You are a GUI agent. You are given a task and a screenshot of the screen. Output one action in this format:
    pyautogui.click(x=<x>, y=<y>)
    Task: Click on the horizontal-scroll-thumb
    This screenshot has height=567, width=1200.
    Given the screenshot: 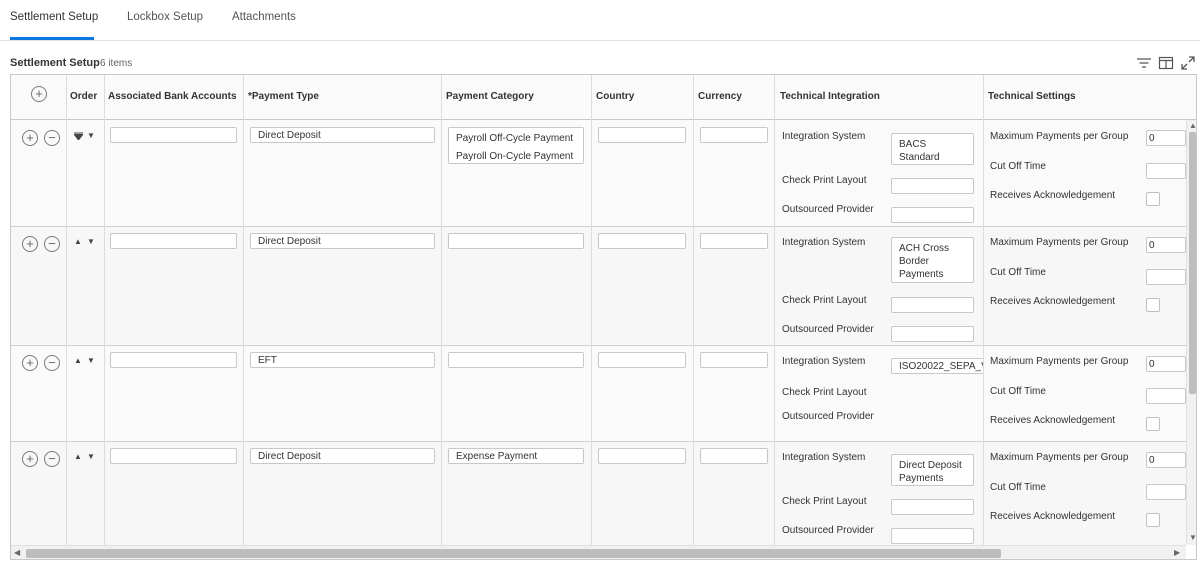 What is the action you would take?
    pyautogui.click(x=513, y=553)
    